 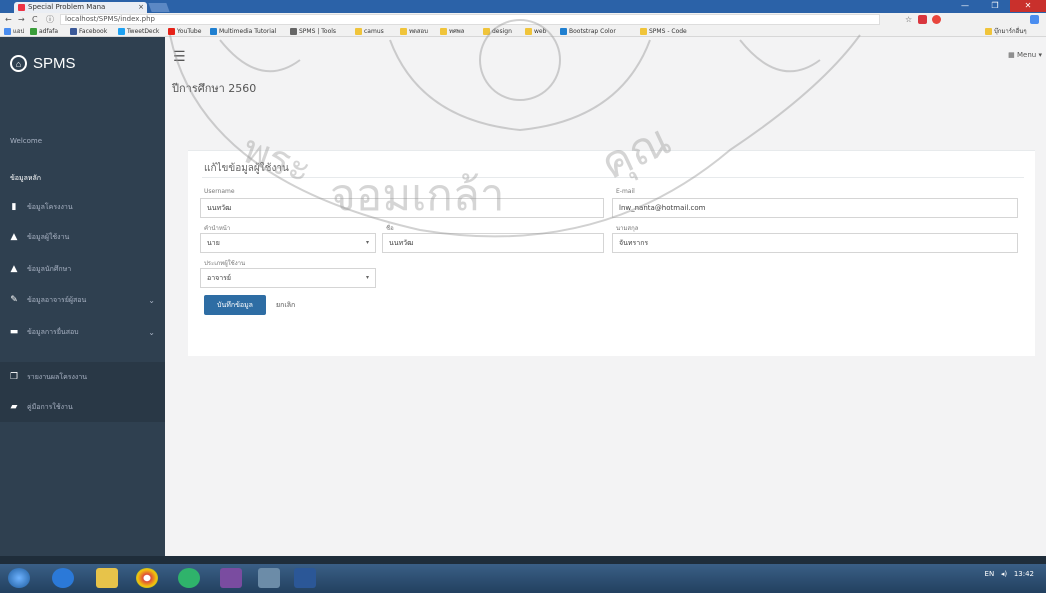 I want to click on bookmark-item: ทศพล, so click(x=452, y=31).